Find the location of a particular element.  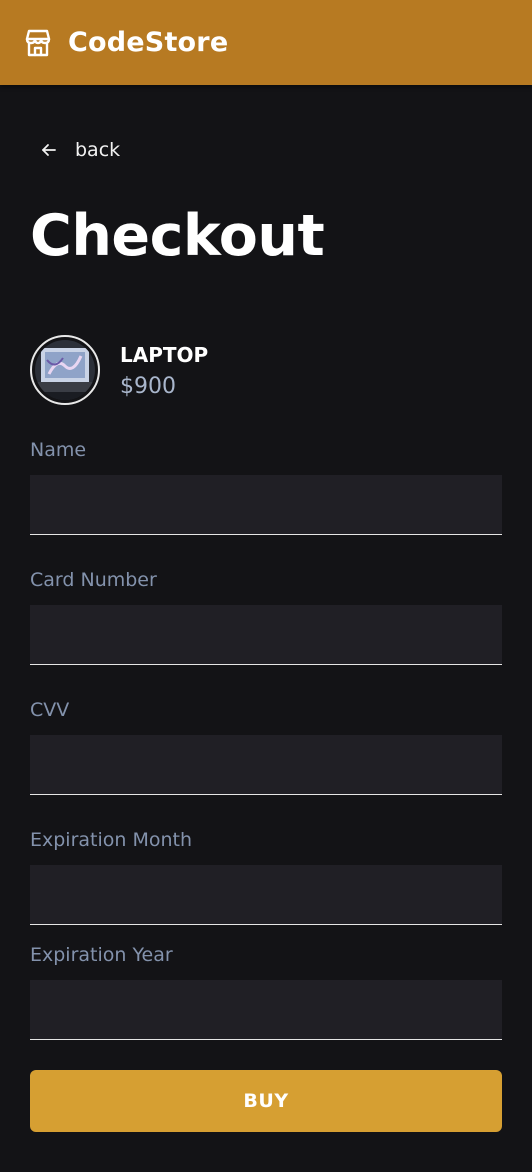

product-info: LAPTOP $900 is located at coordinates (164, 371).